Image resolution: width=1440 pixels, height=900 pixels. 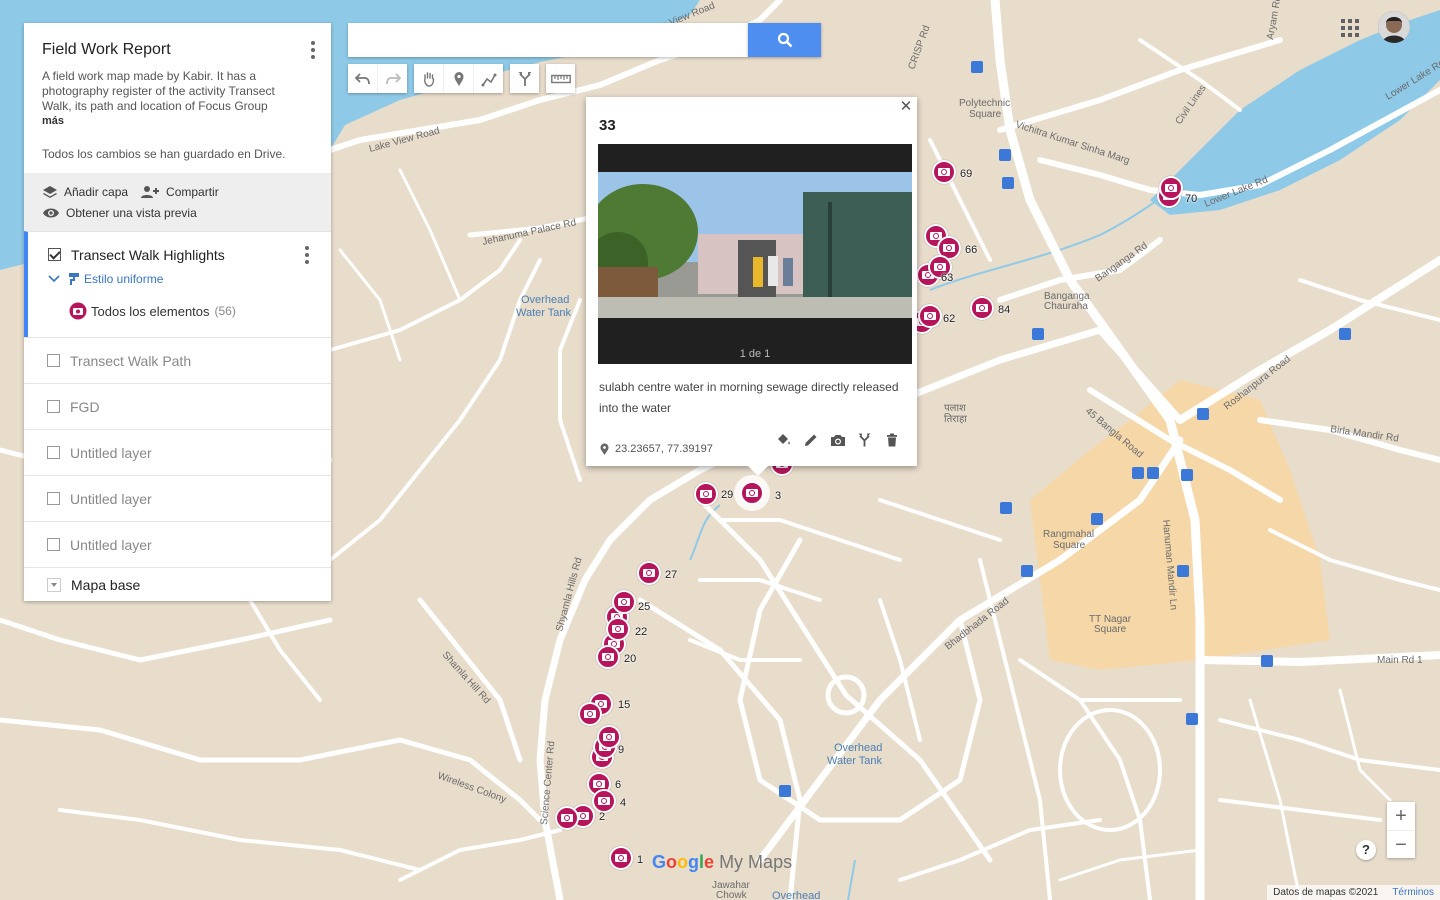 I want to click on add-marker-button, so click(x=458, y=78).